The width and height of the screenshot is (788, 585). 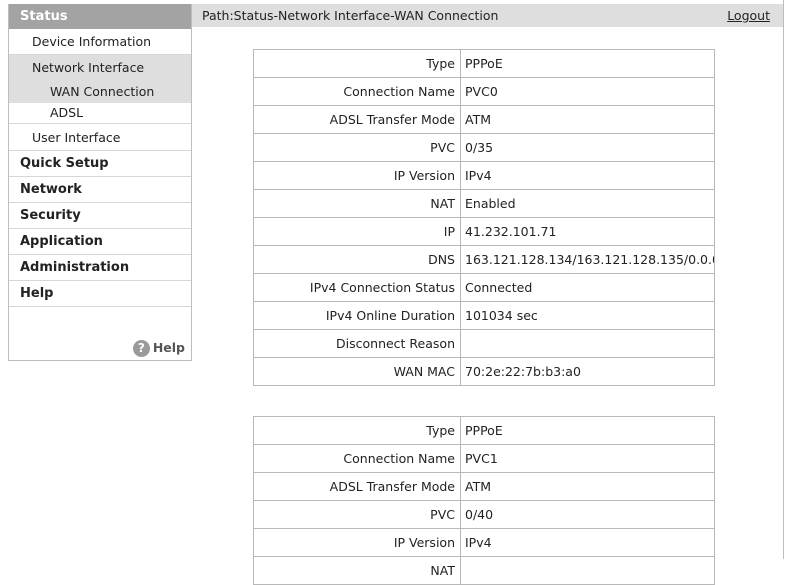 What do you see at coordinates (100, 268) in the screenshot?
I see `sidebar-item-administration: Administration` at bounding box center [100, 268].